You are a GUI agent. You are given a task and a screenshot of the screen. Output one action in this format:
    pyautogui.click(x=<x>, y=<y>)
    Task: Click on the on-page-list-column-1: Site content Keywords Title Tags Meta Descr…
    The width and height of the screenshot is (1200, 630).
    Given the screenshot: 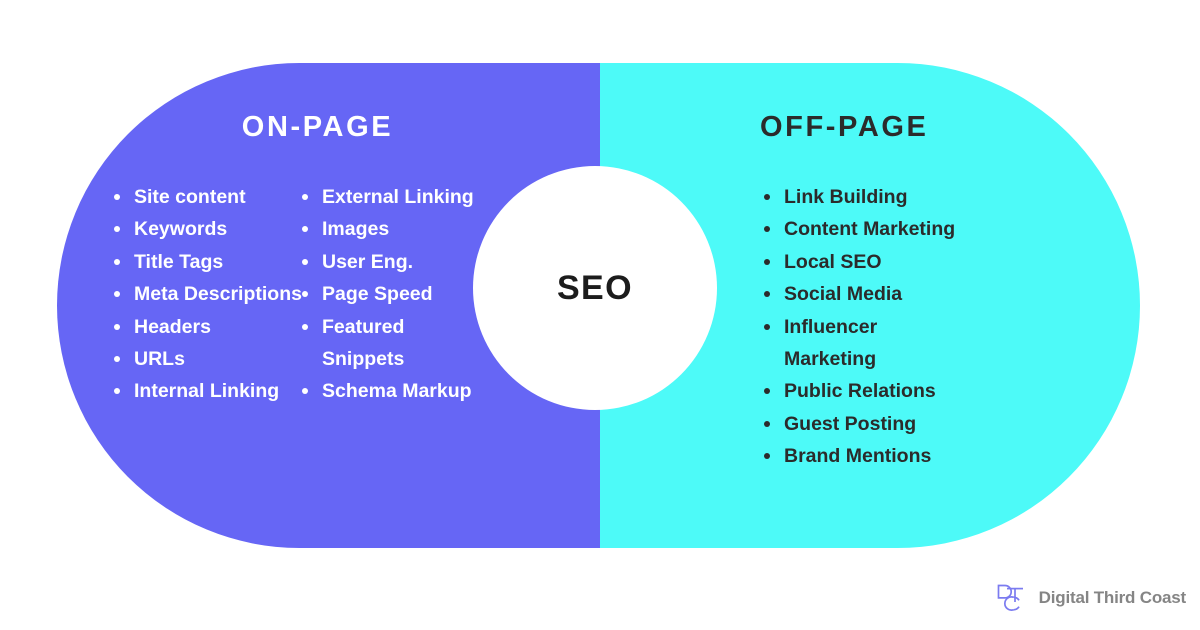 What is the action you would take?
    pyautogui.click(x=207, y=294)
    